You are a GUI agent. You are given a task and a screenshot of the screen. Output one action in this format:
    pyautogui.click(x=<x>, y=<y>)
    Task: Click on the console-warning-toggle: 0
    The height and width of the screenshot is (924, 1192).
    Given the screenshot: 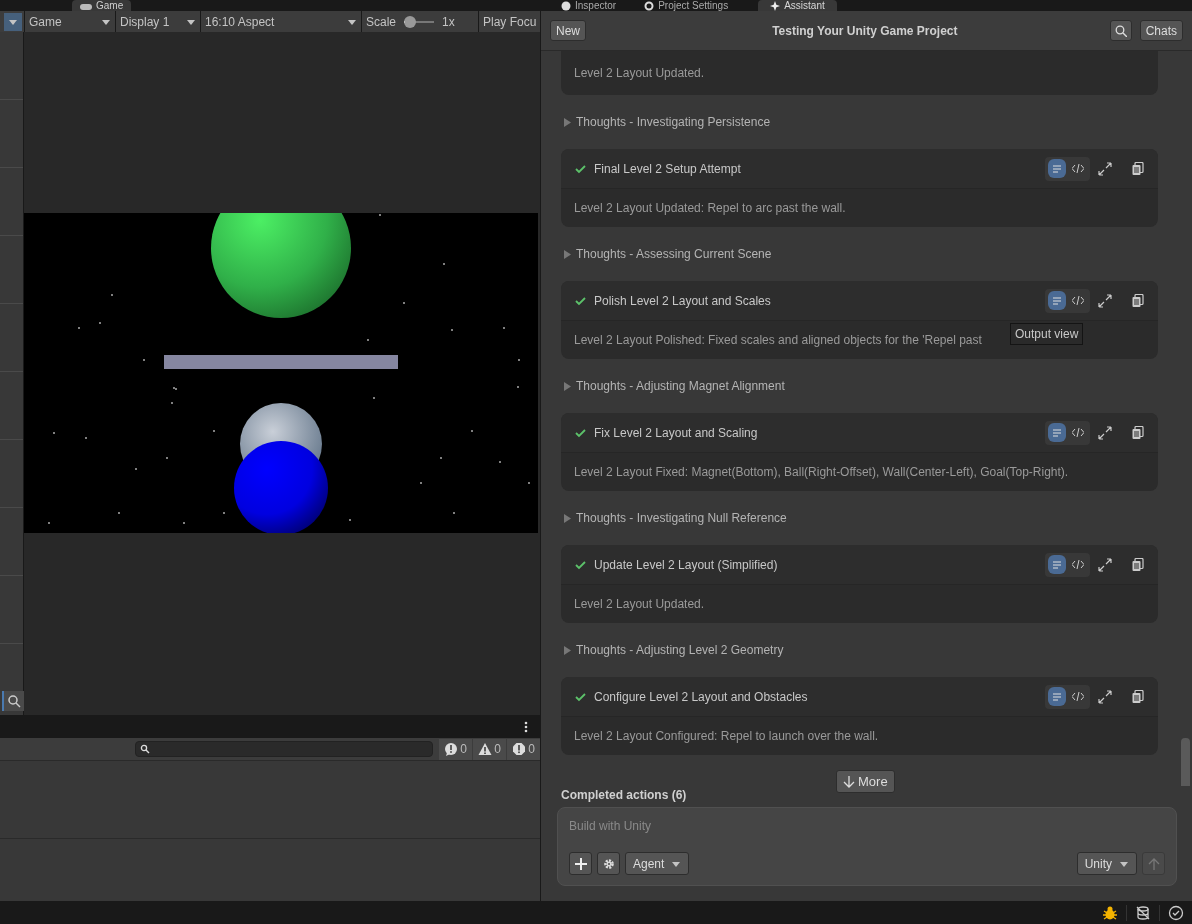 What is the action you would take?
    pyautogui.click(x=489, y=749)
    